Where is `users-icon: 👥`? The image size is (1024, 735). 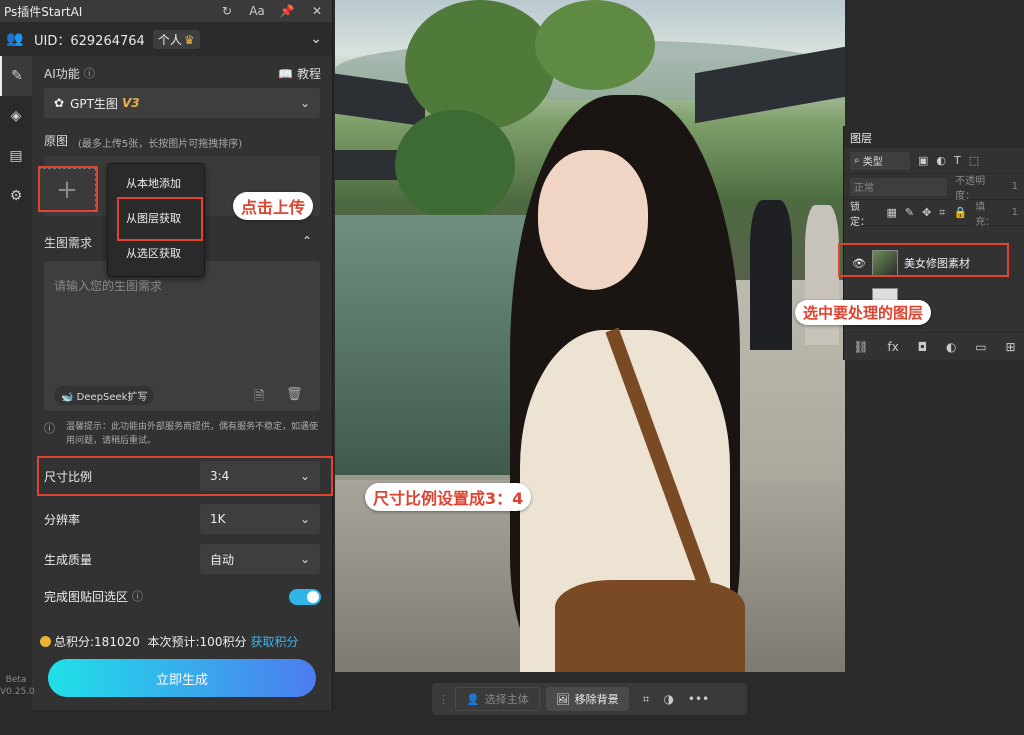 users-icon: 👥 is located at coordinates (15, 39).